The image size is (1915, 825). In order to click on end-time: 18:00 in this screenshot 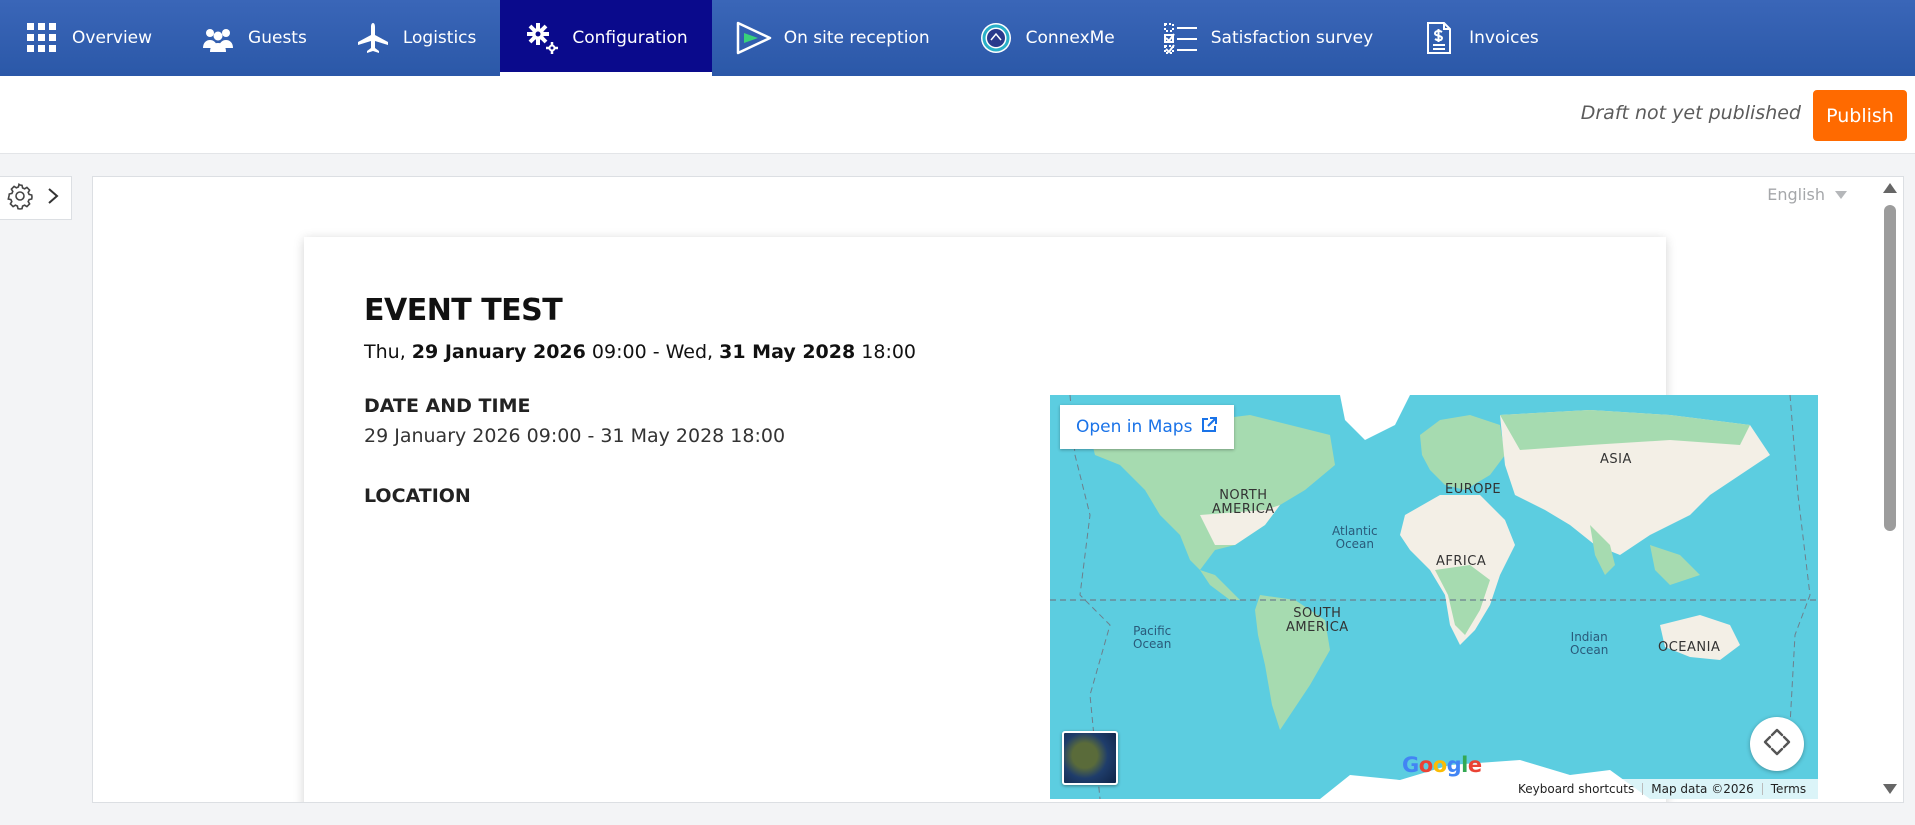, I will do `click(889, 352)`.